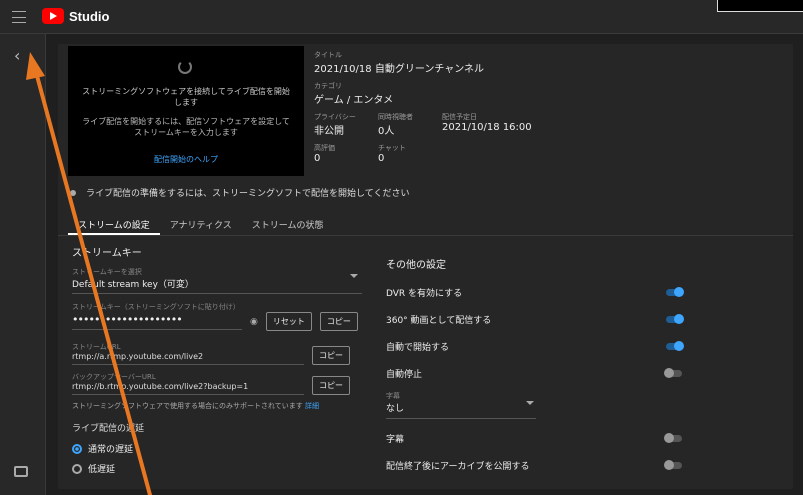 Image resolution: width=803 pixels, height=495 pixels. What do you see at coordinates (338, 321) in the screenshot?
I see `copy-key-button: コピー` at bounding box center [338, 321].